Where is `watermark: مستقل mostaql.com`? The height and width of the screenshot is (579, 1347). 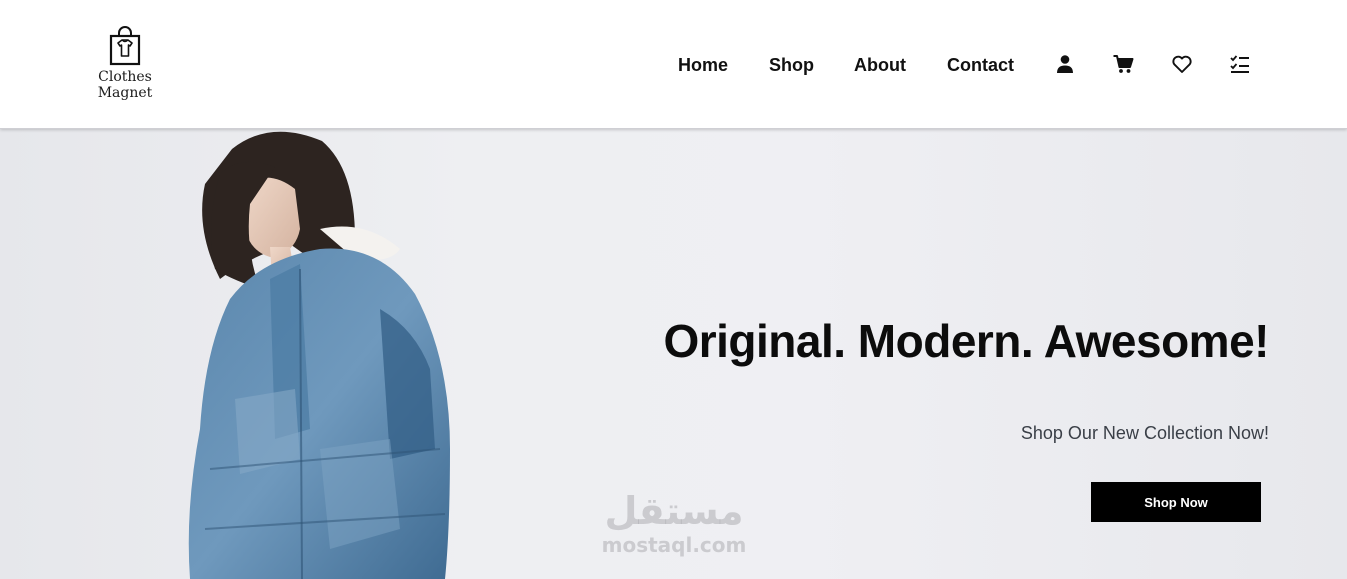 watermark: مستقل mostaql.com is located at coordinates (674, 530).